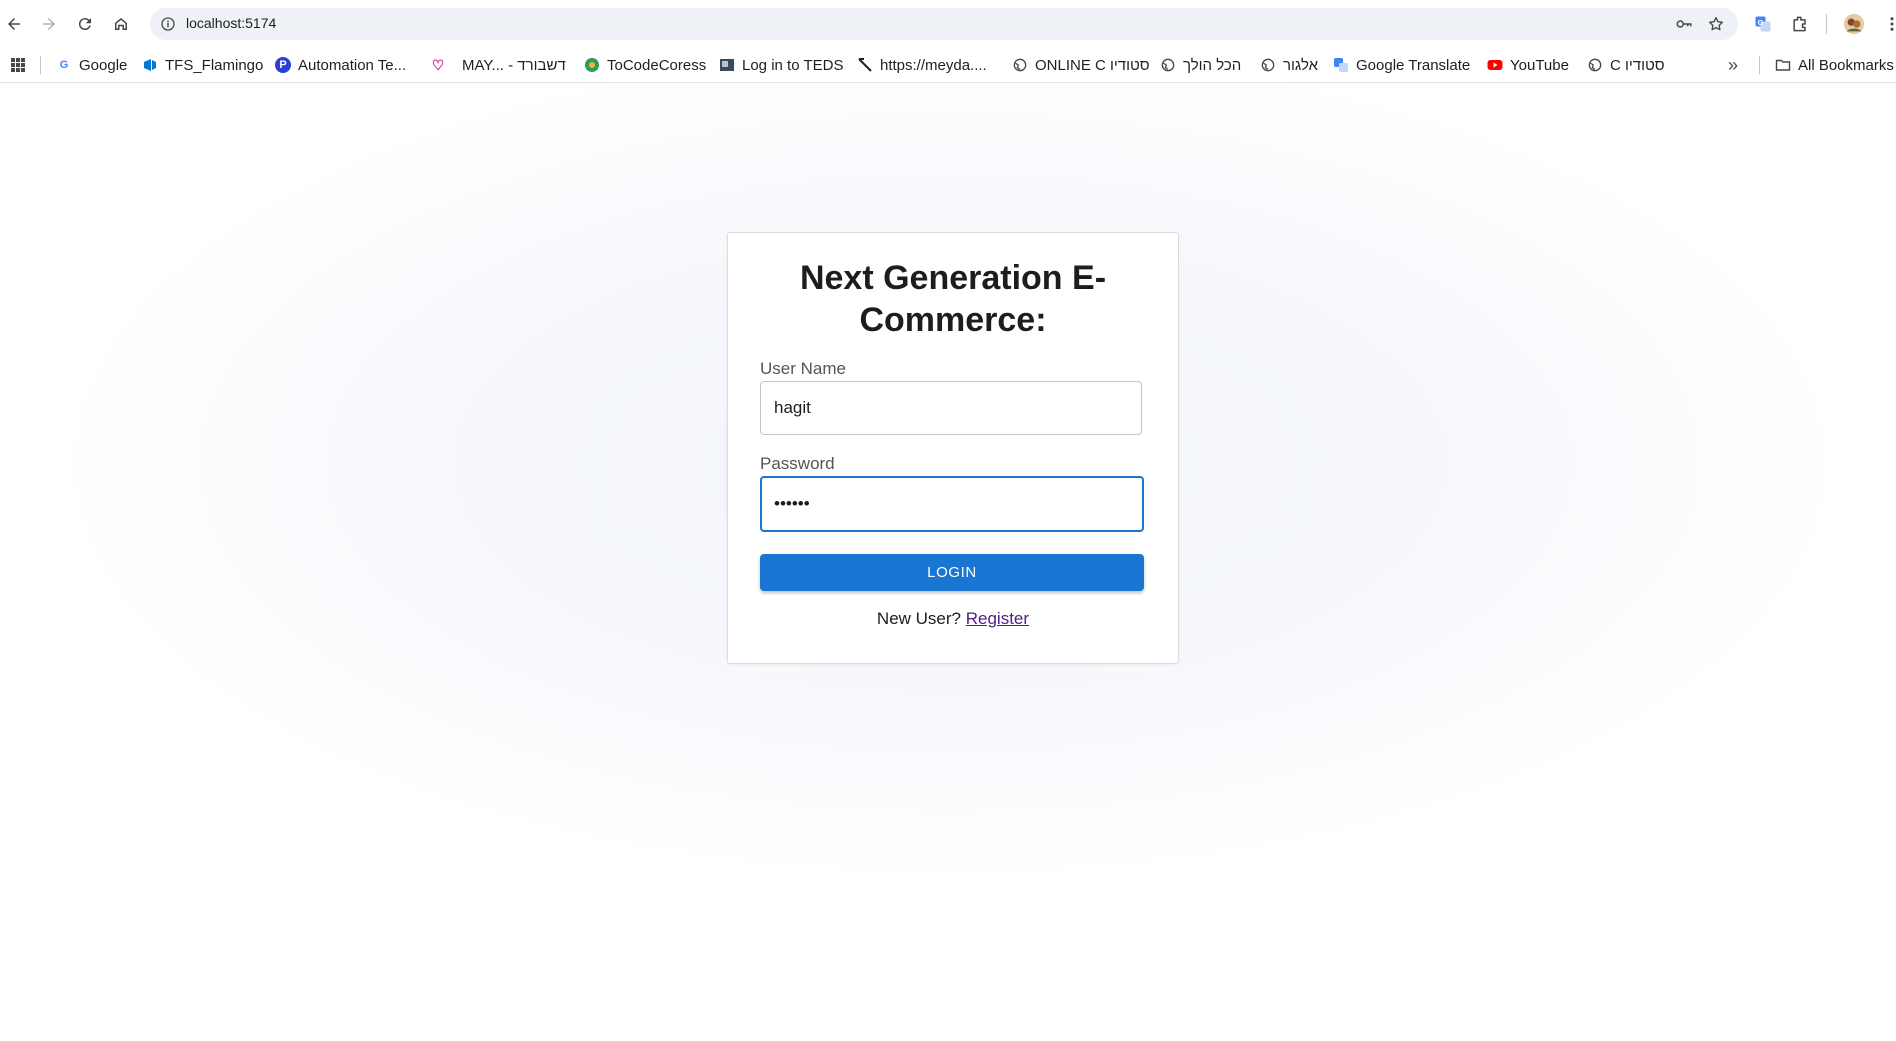 This screenshot has width=1896, height=1041. I want to click on folder-icon, so click(1783, 65).